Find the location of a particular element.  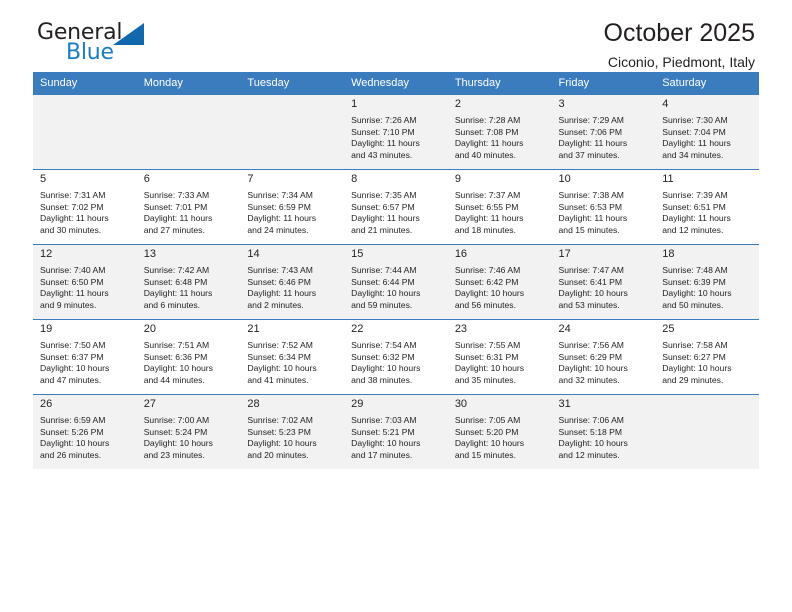

day-number: 7 is located at coordinates (250, 179).